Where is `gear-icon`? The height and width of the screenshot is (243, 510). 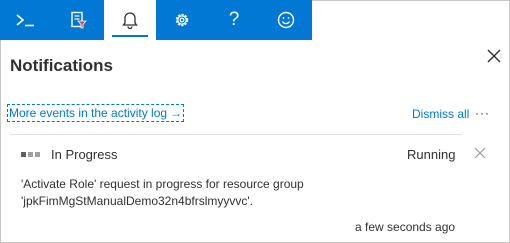
gear-icon is located at coordinates (182, 20).